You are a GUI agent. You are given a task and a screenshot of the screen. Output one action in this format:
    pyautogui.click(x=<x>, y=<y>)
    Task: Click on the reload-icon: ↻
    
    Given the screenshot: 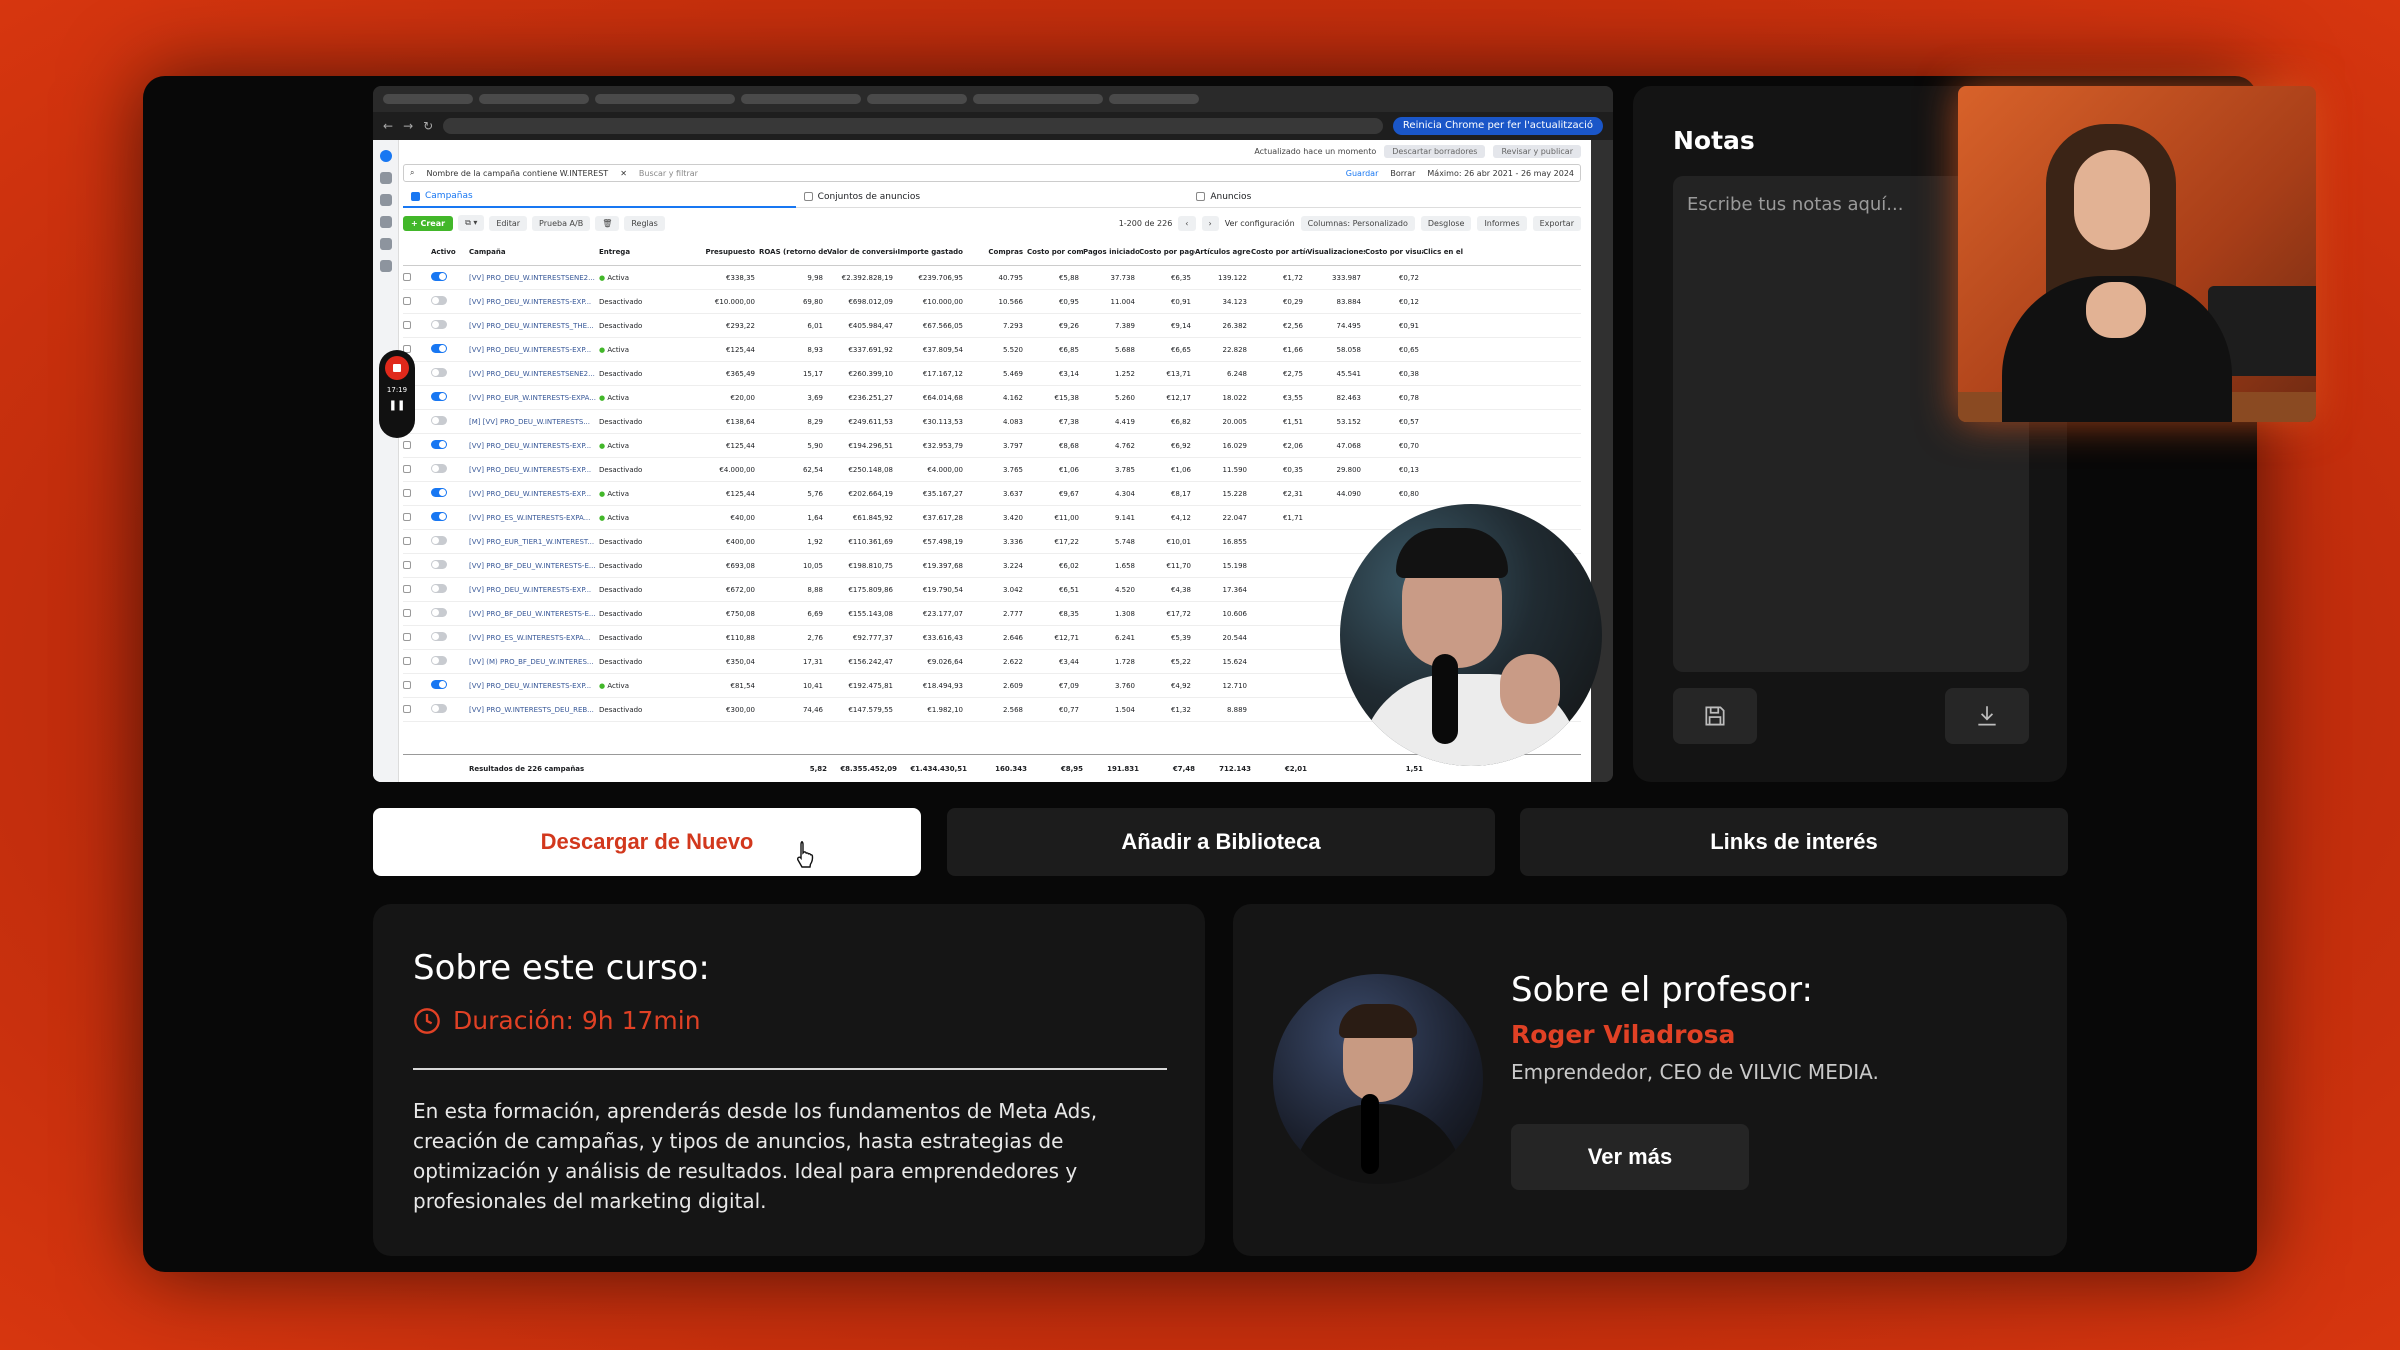 What is the action you would take?
    pyautogui.click(x=428, y=126)
    